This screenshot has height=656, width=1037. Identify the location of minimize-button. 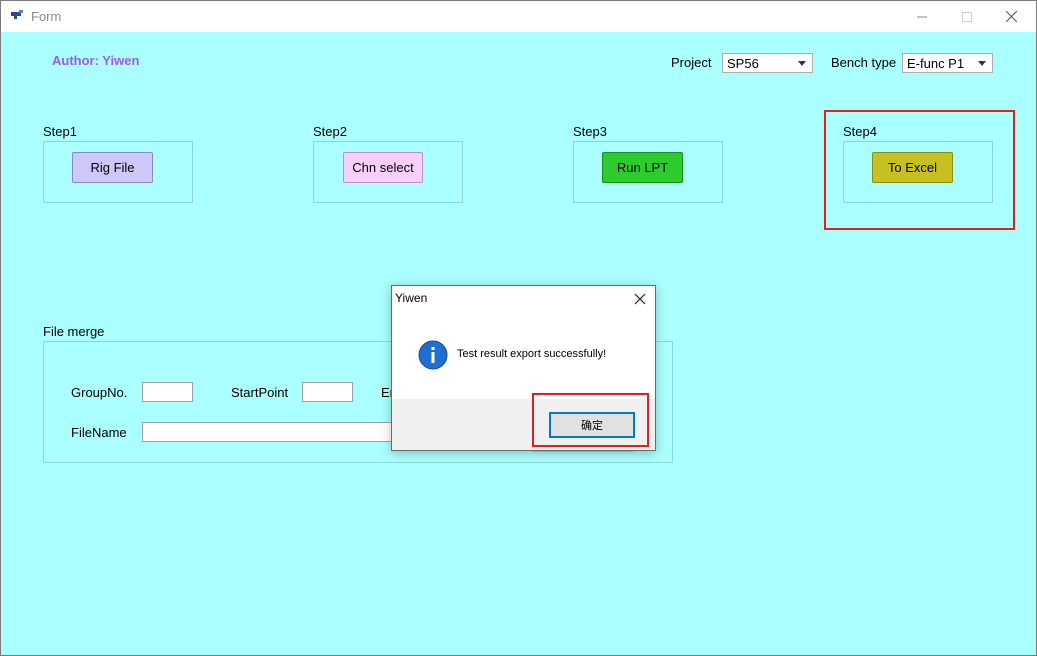
(921, 16).